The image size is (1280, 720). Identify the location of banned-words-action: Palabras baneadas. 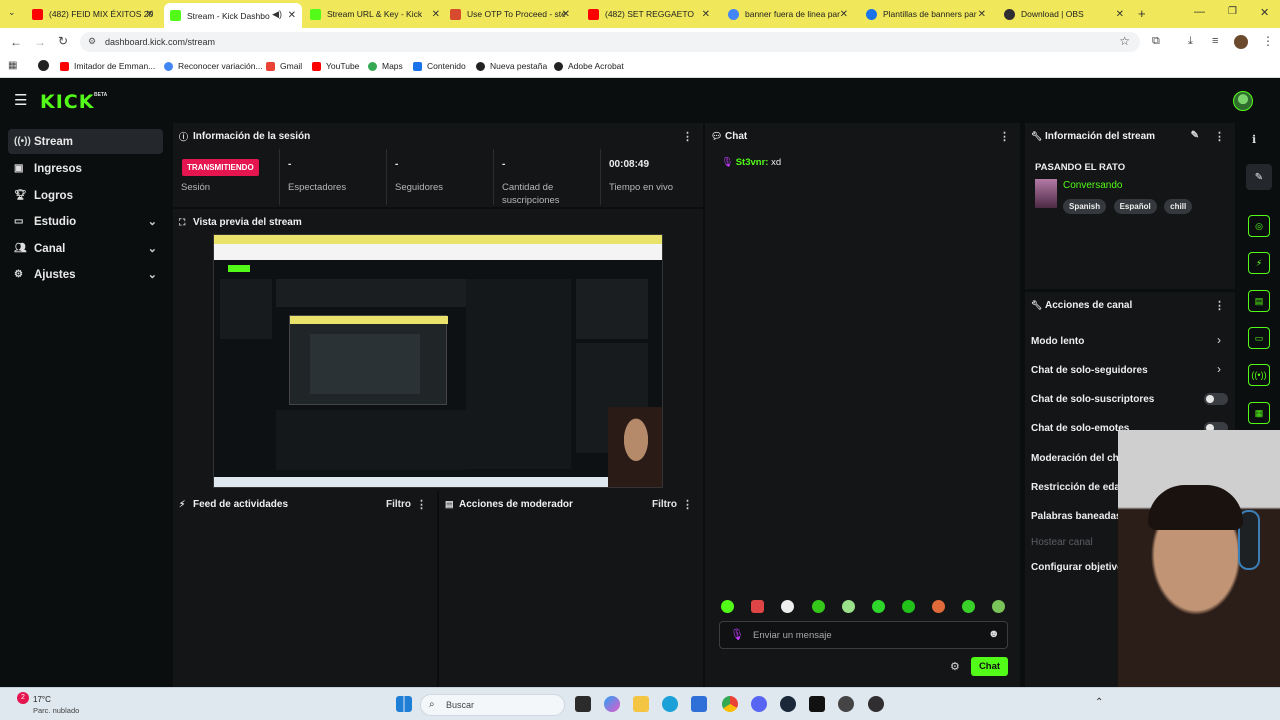
(1076, 516).